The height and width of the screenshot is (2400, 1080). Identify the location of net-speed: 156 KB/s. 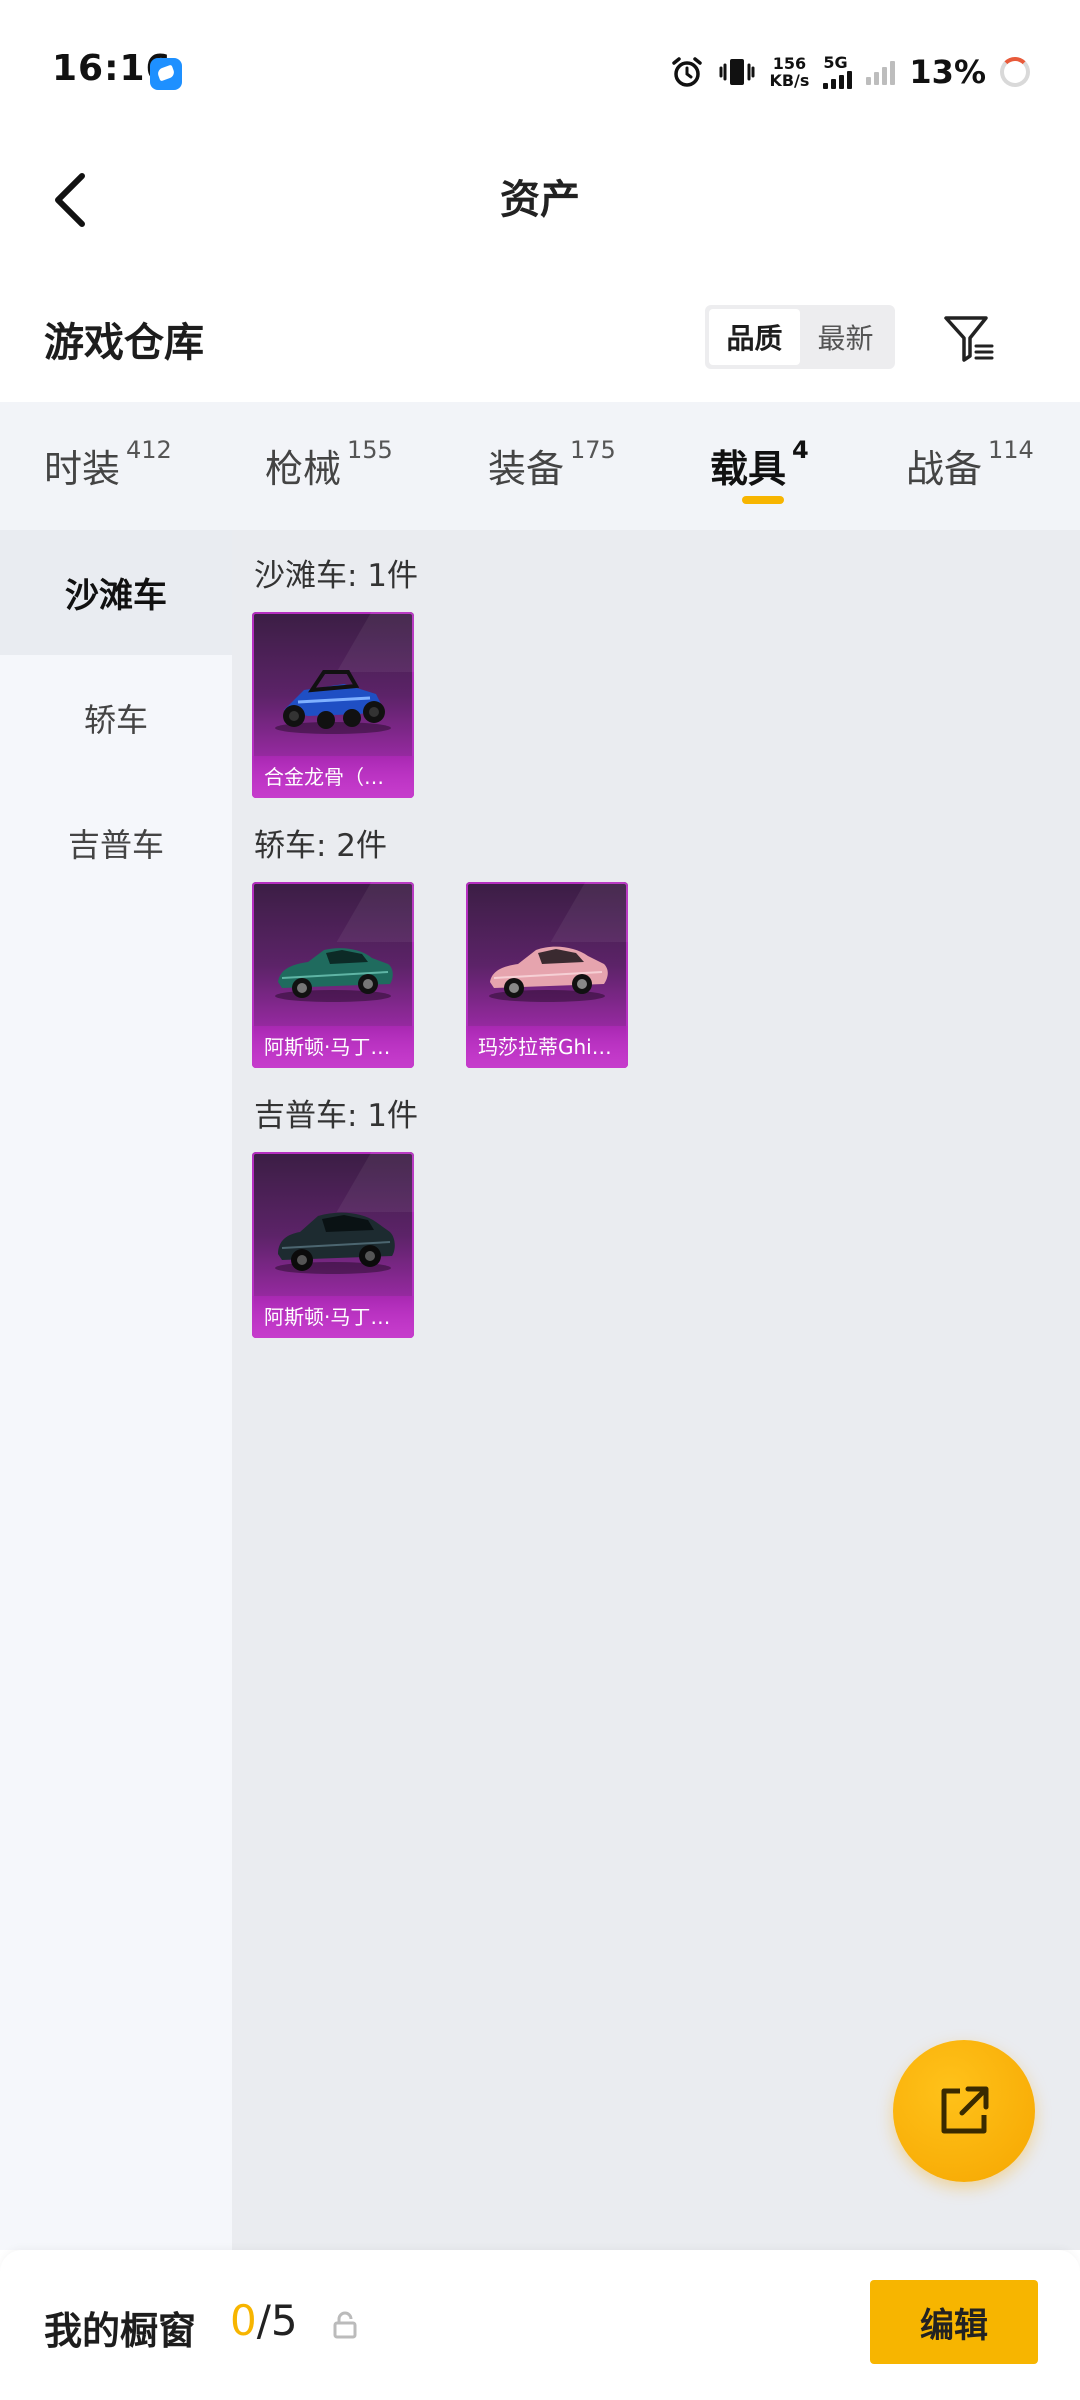
(789, 72).